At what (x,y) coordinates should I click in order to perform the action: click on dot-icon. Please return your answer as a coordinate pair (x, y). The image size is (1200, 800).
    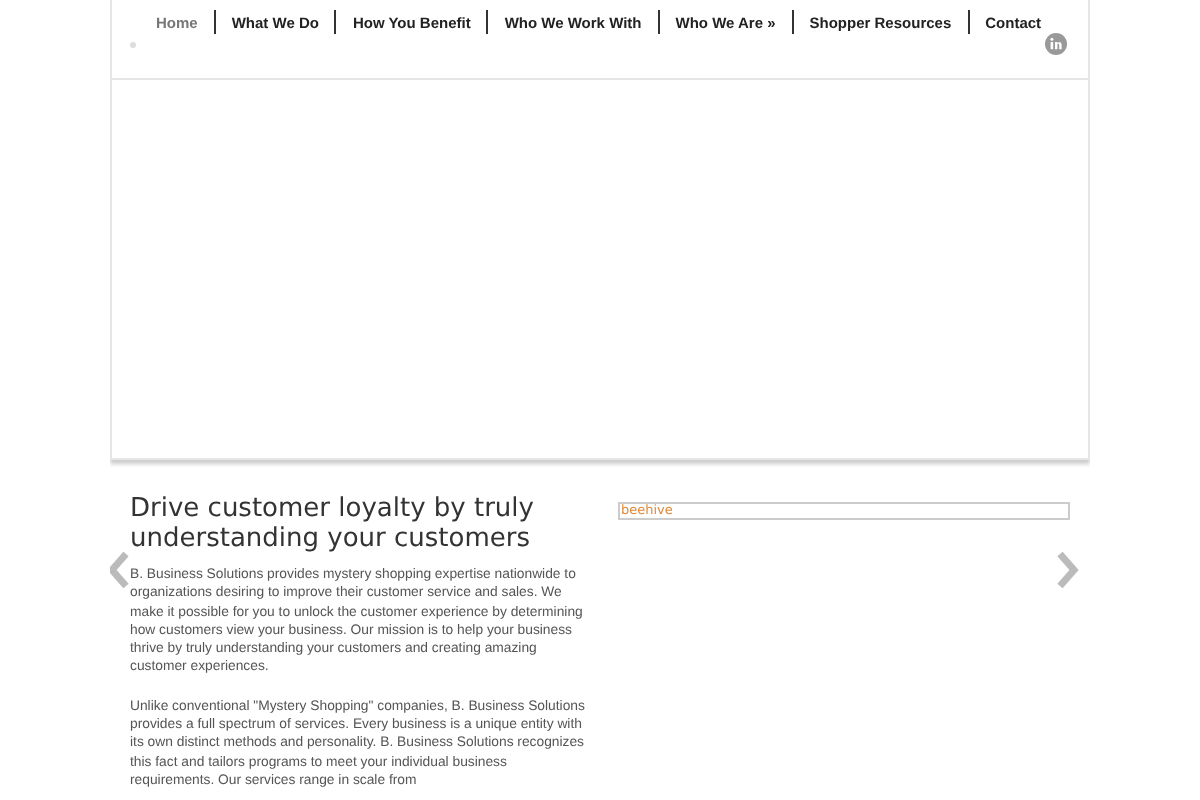
    Looking at the image, I should click on (133, 45).